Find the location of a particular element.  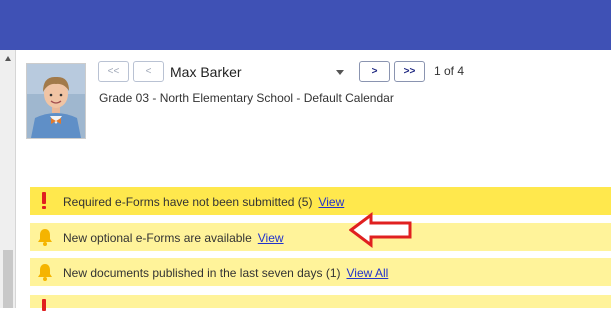

scrollbar is located at coordinates (8, 179).